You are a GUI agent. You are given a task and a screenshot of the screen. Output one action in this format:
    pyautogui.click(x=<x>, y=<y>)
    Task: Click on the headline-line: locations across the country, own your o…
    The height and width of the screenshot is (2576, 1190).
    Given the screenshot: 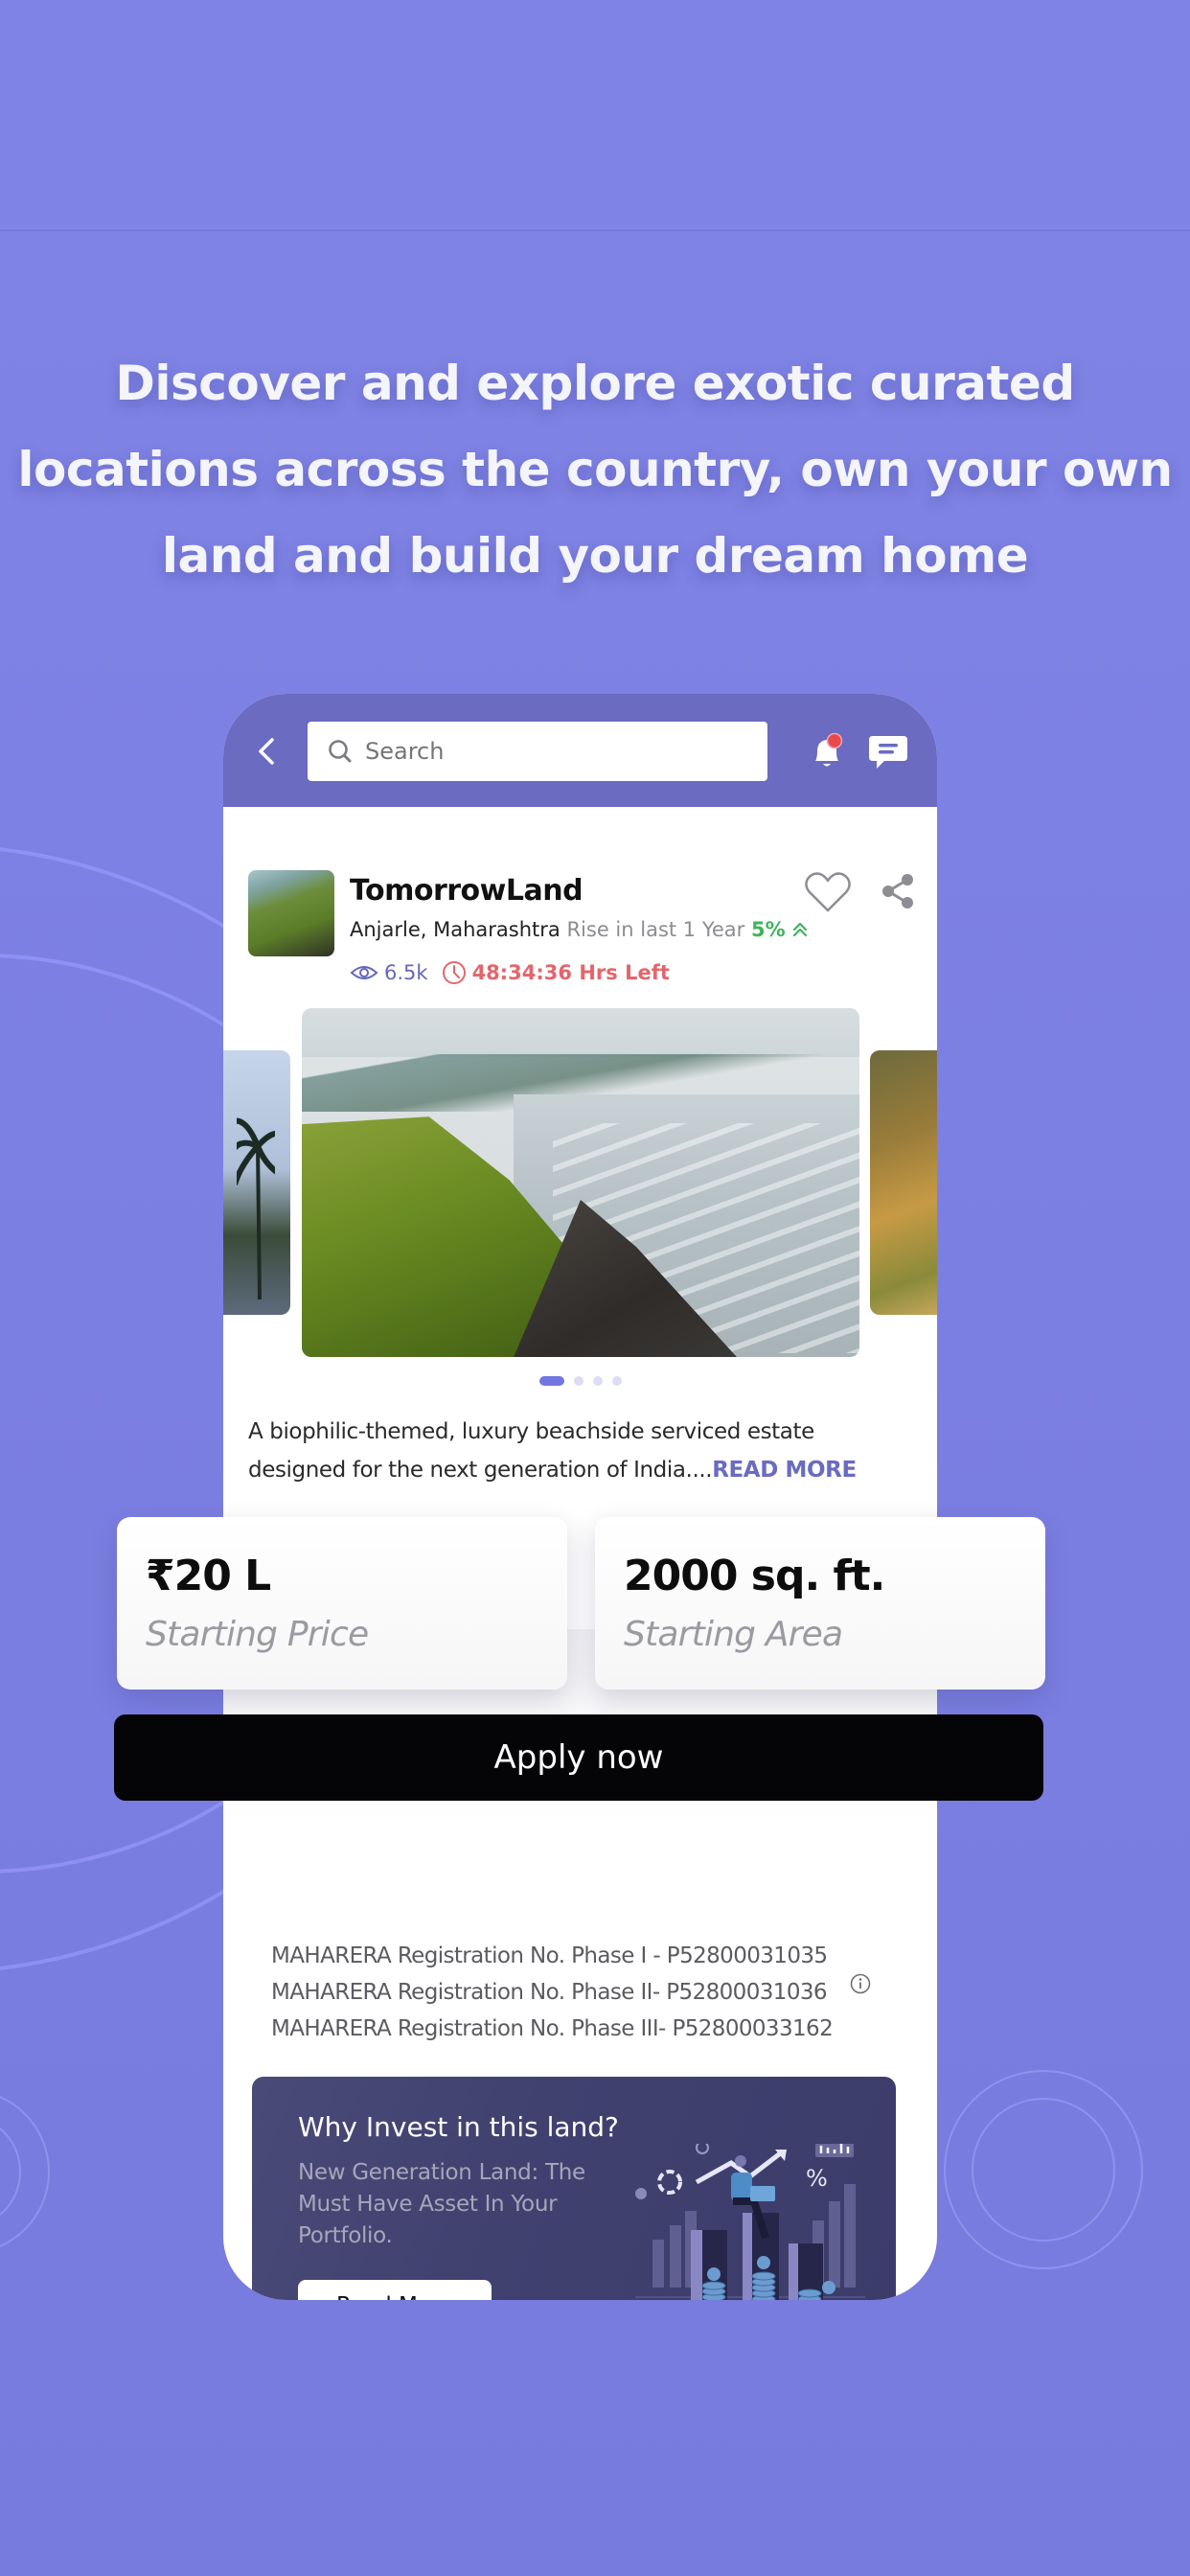 What is the action you would take?
    pyautogui.click(x=595, y=469)
    